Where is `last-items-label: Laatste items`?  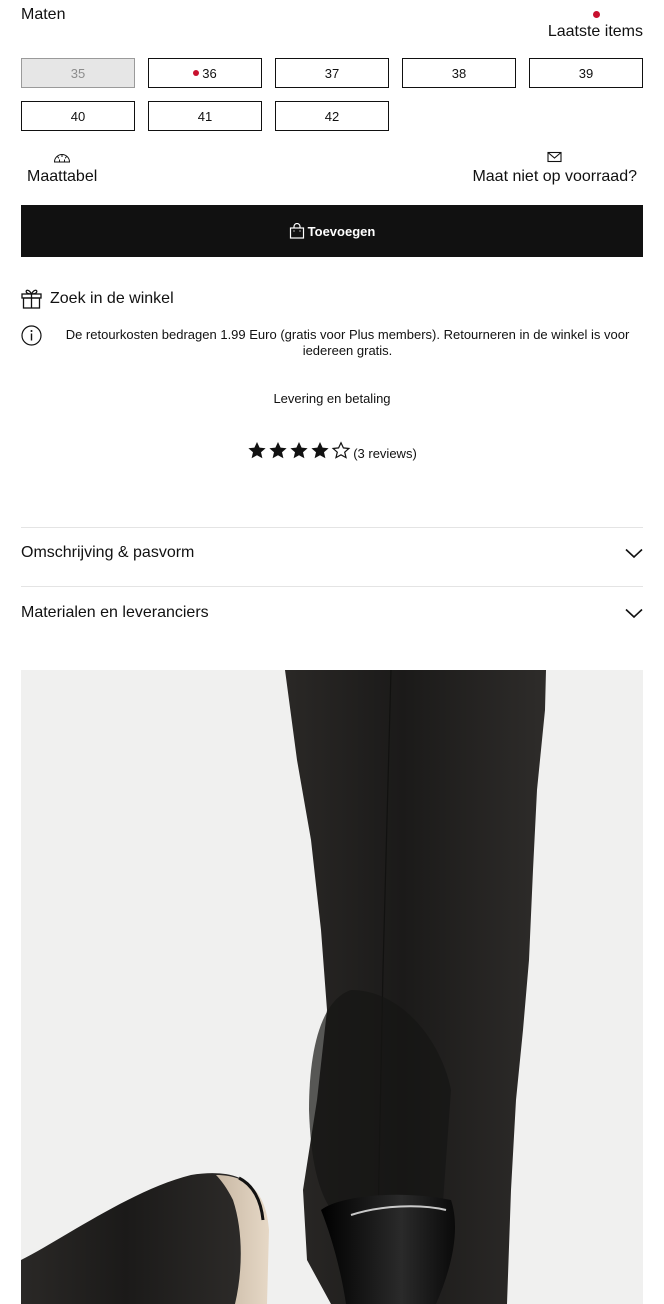
last-items-label: Laatste items is located at coordinates (595, 31).